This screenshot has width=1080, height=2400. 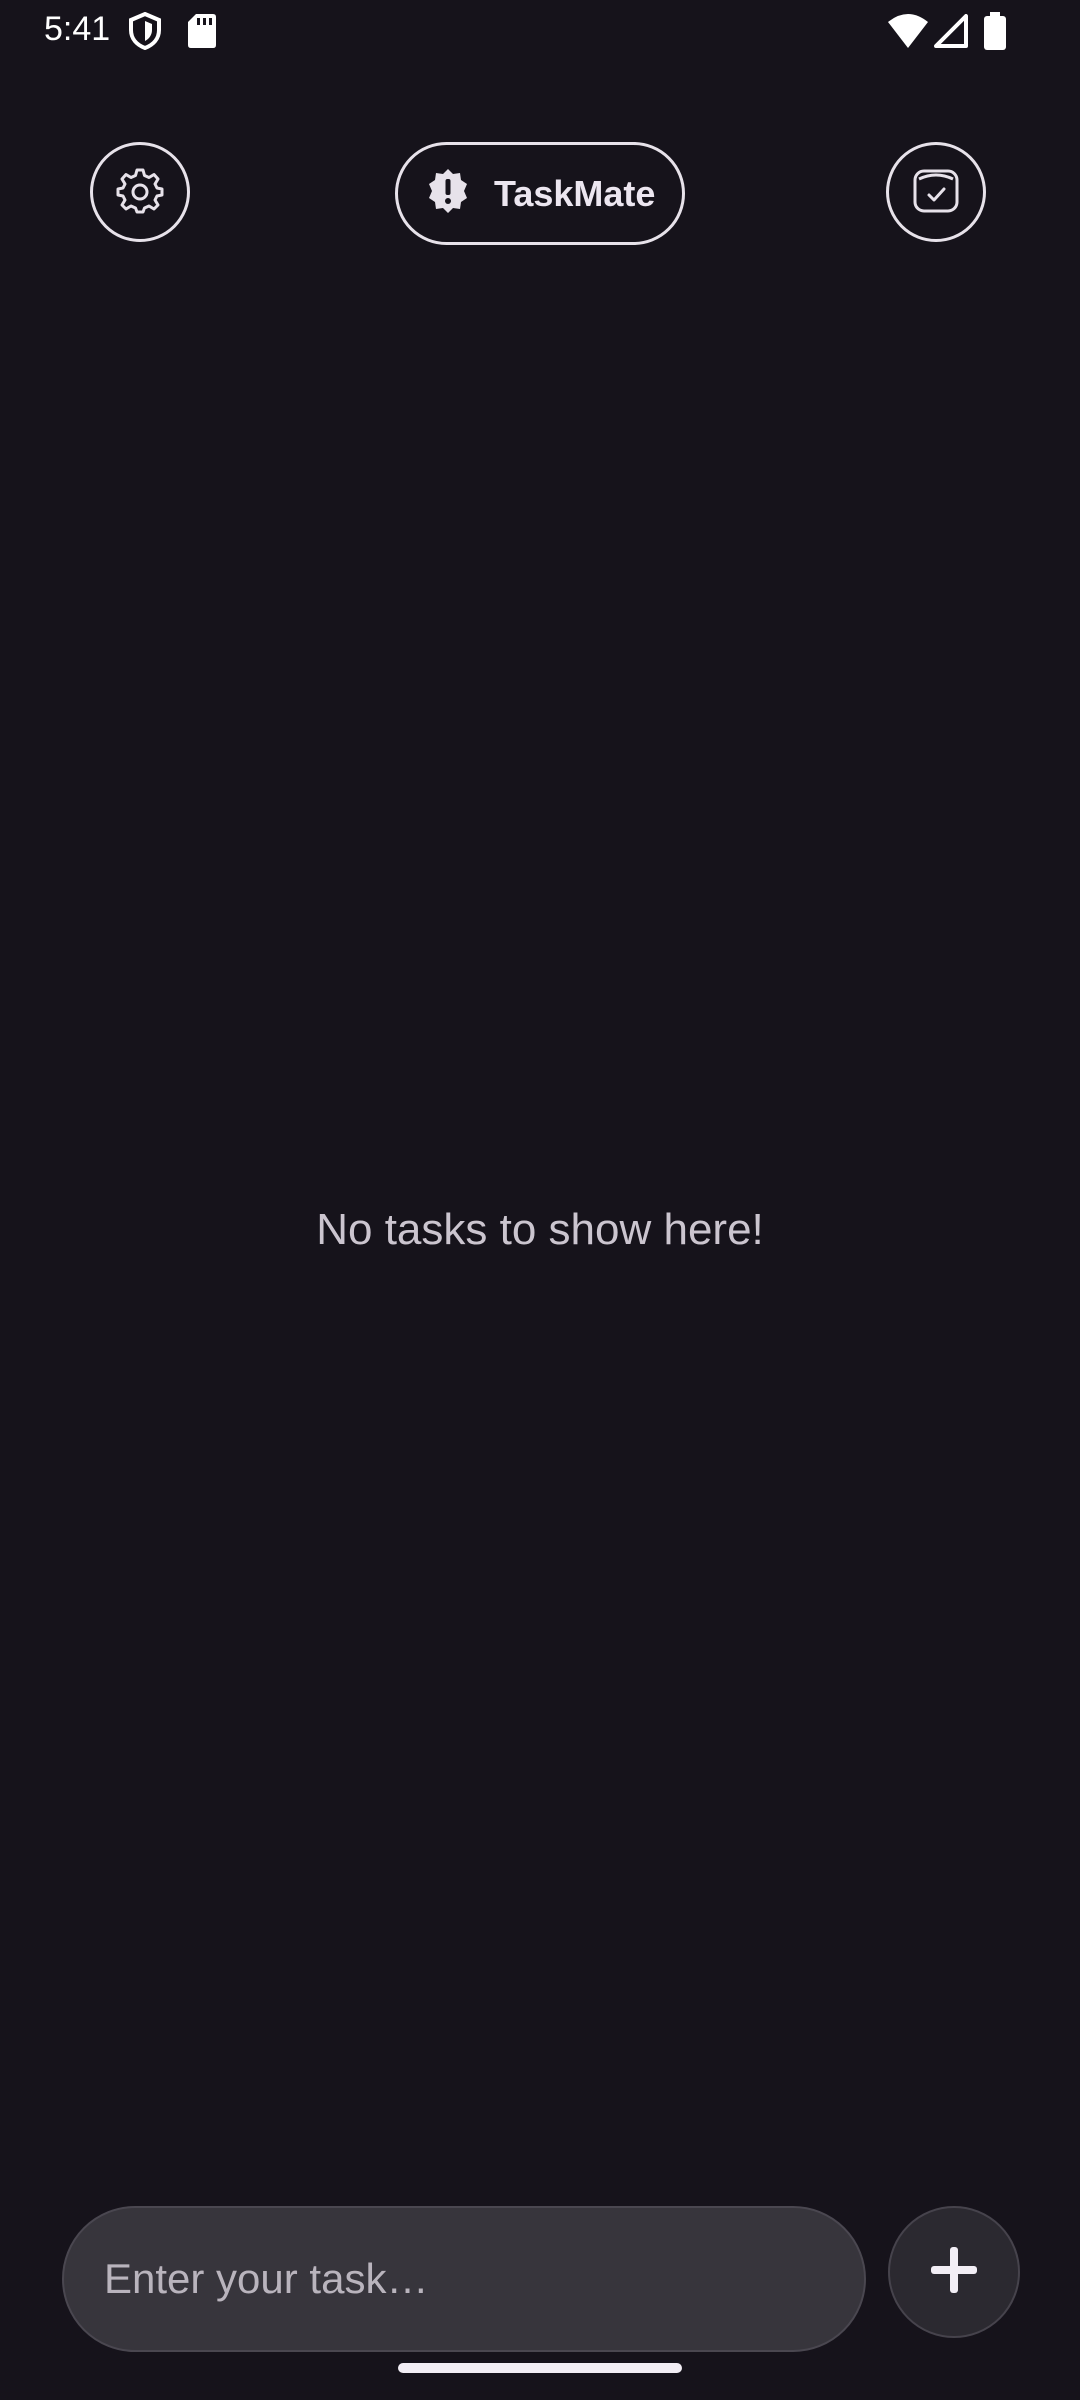 I want to click on task-input, so click(x=464, y=2279).